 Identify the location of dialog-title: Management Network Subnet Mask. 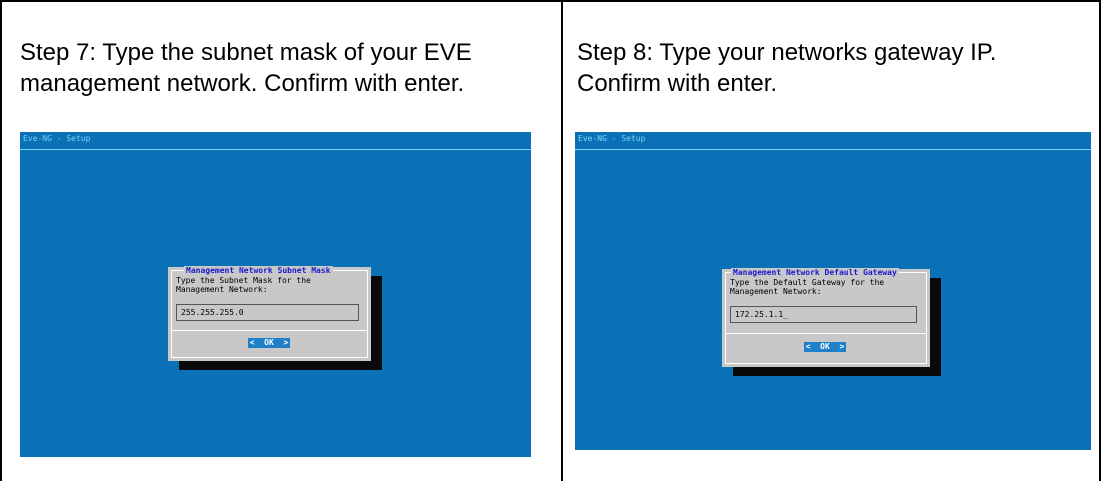
(258, 270).